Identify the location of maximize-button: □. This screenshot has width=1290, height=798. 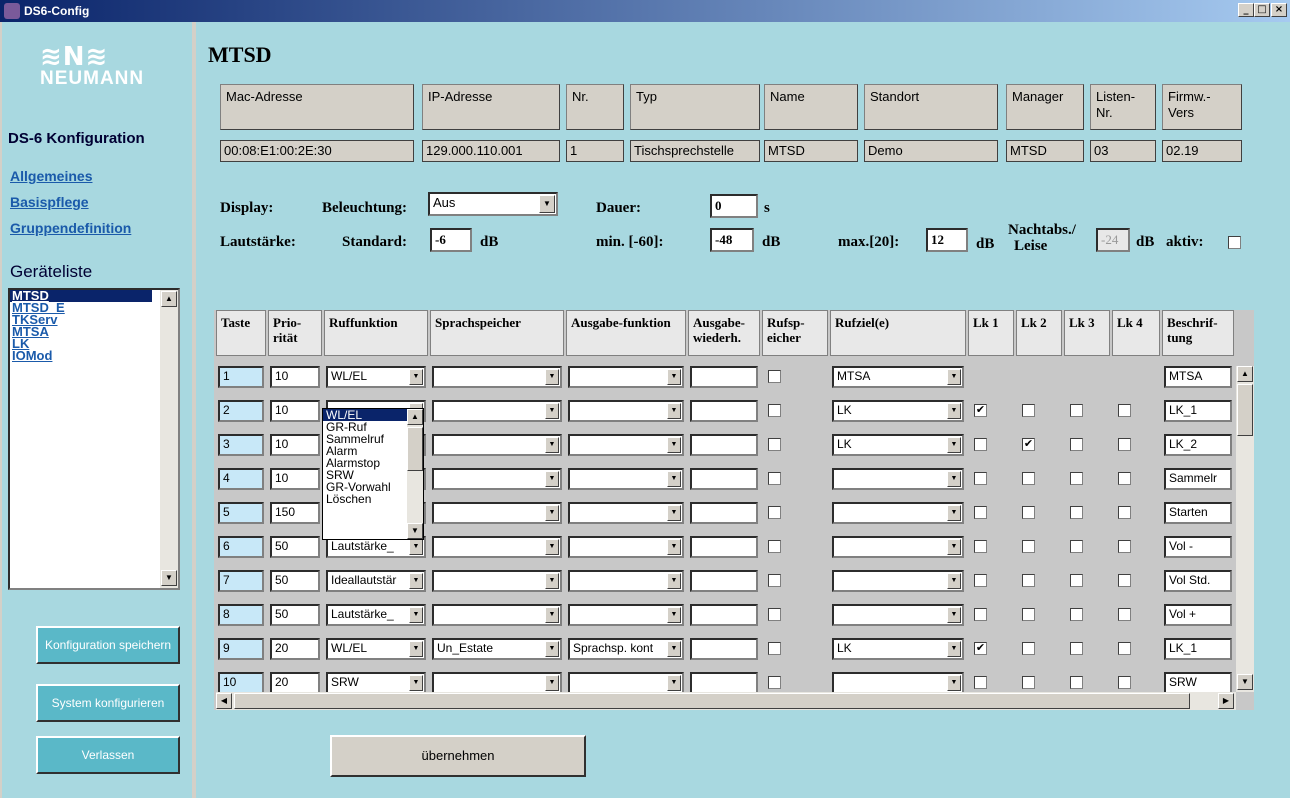
(1262, 10).